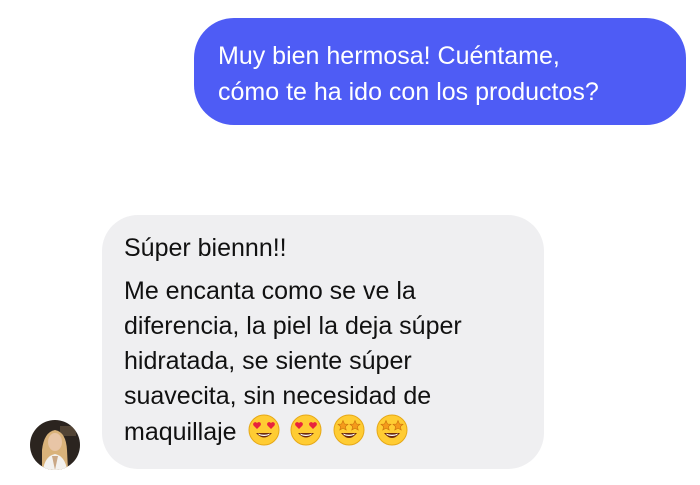 The image size is (700, 485). What do you see at coordinates (205, 248) in the screenshot?
I see `incoming-message-greeting: Súper biennn!!` at bounding box center [205, 248].